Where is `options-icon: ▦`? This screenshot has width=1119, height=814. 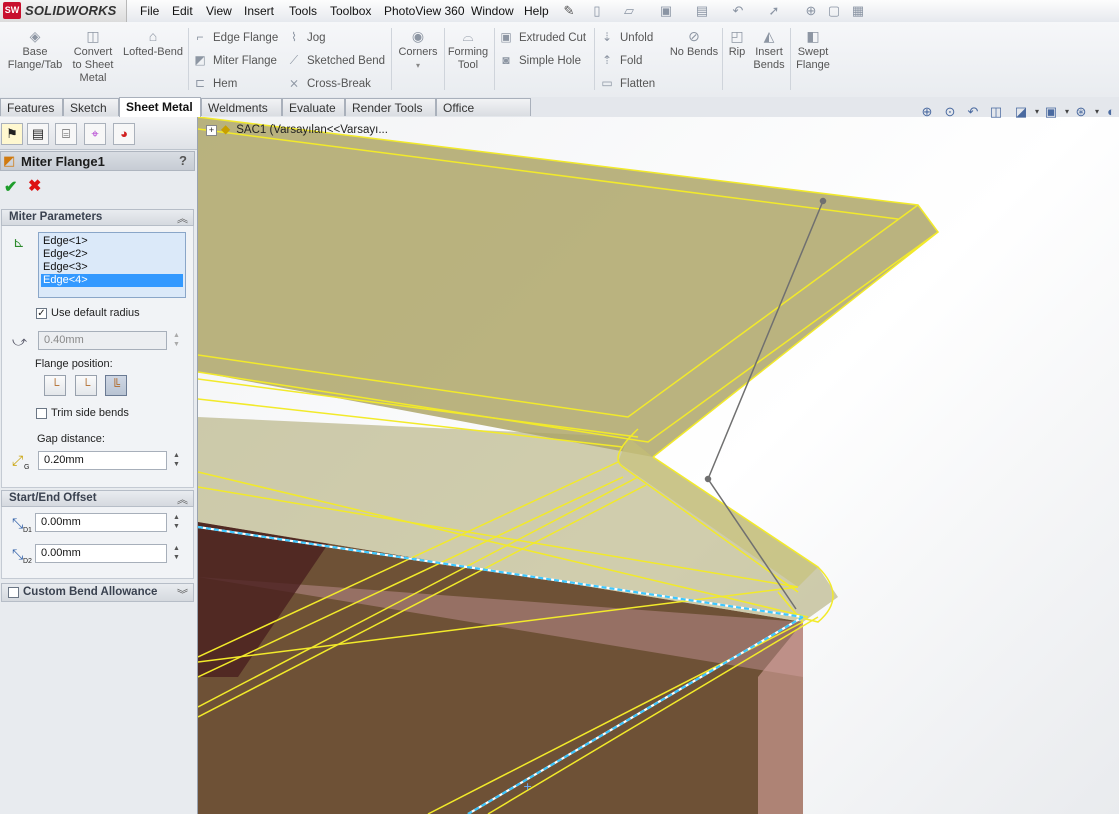 options-icon: ▦ is located at coordinates (858, 11).